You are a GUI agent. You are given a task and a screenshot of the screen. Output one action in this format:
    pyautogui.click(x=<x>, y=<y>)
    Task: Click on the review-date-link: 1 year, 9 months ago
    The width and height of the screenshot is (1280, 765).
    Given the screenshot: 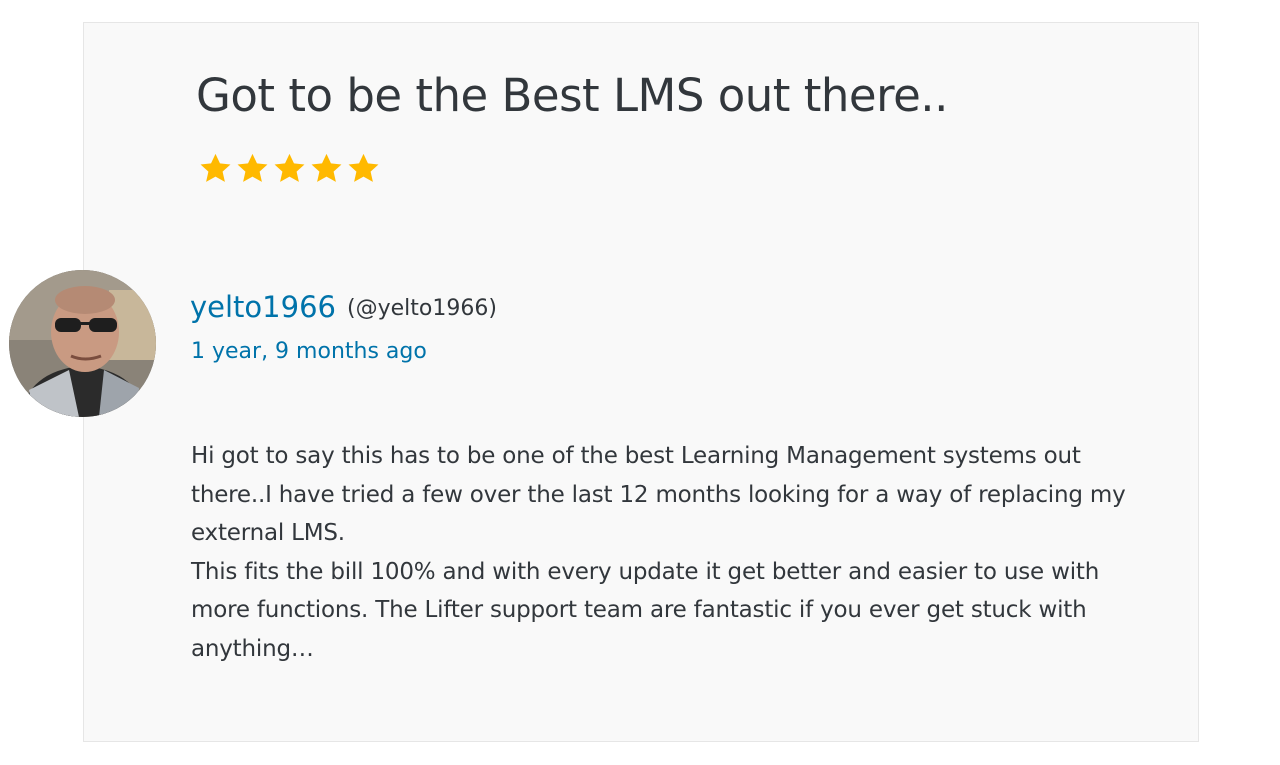 What is the action you would take?
    pyautogui.click(x=309, y=352)
    